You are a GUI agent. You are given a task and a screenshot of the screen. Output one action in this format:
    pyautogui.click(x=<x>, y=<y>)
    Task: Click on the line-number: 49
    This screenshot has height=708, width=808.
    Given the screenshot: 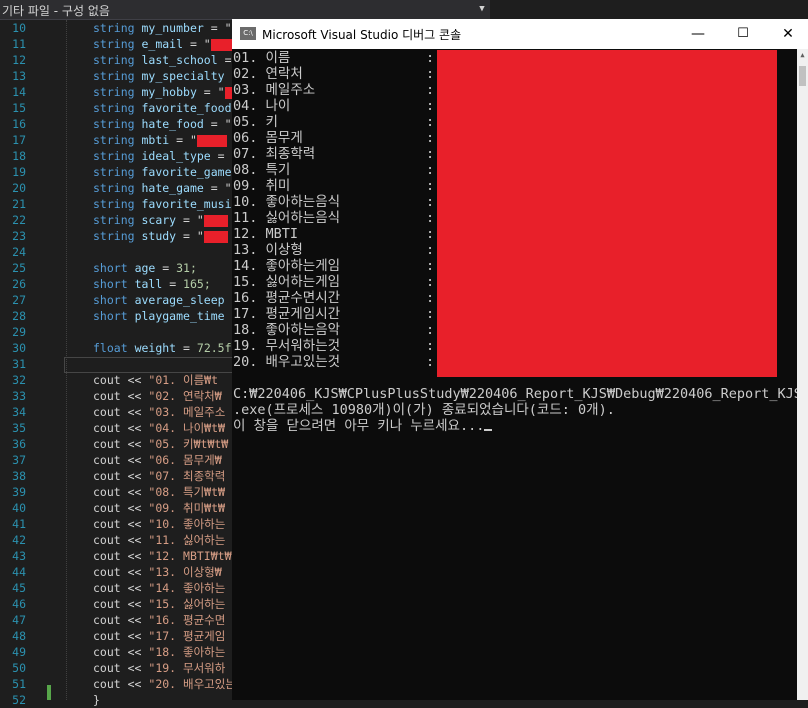 What is the action you would take?
    pyautogui.click(x=19, y=652)
    